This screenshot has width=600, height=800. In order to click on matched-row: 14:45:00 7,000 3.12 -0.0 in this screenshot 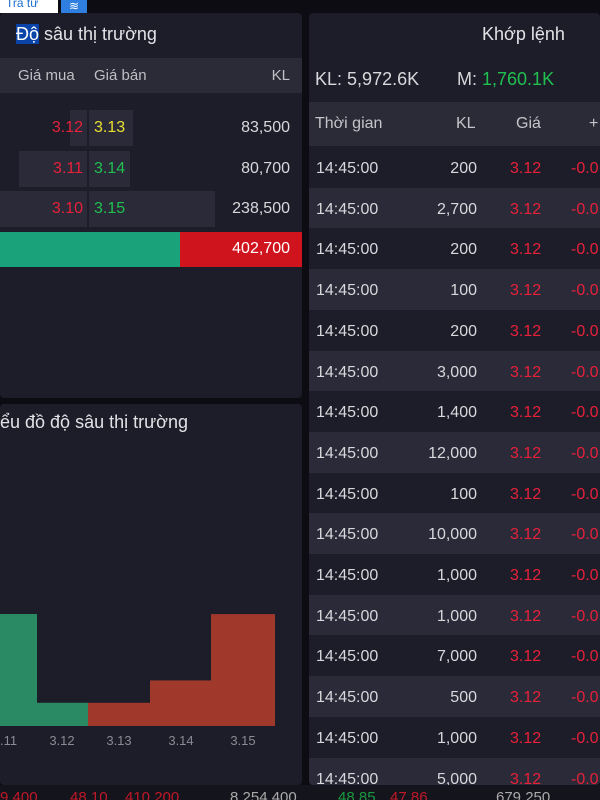, I will do `click(454, 656)`.